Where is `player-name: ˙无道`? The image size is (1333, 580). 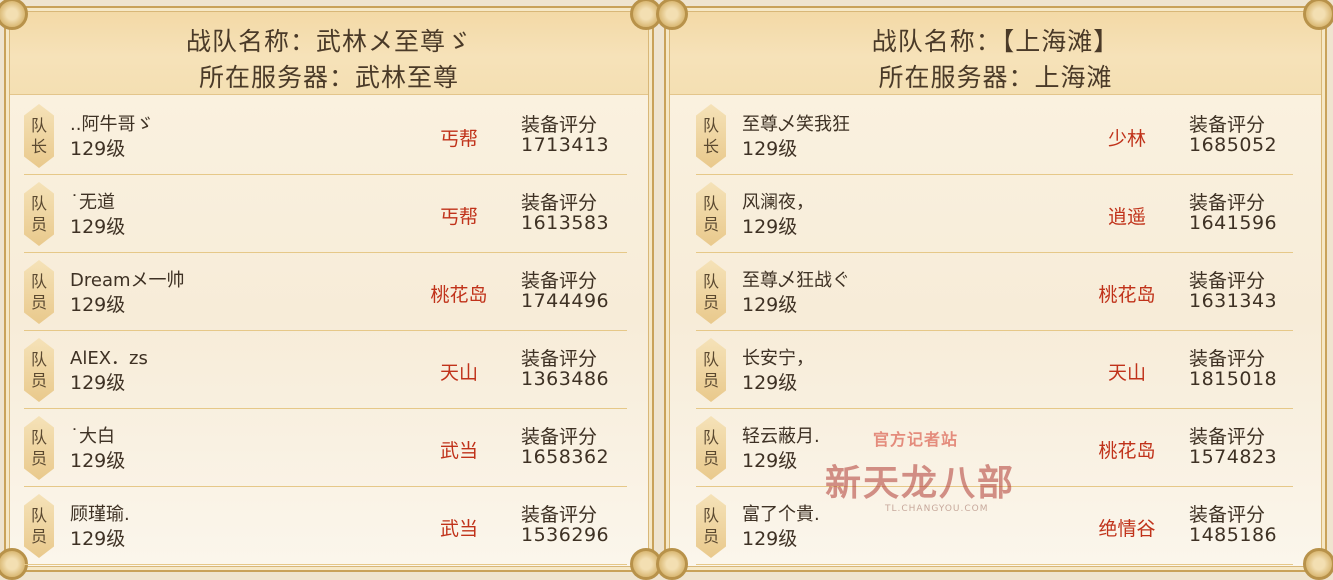
player-name: ˙无道 is located at coordinates (92, 202).